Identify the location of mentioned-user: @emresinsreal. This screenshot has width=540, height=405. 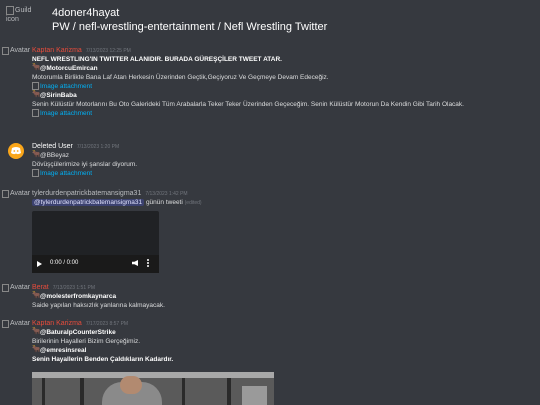
(63, 350).